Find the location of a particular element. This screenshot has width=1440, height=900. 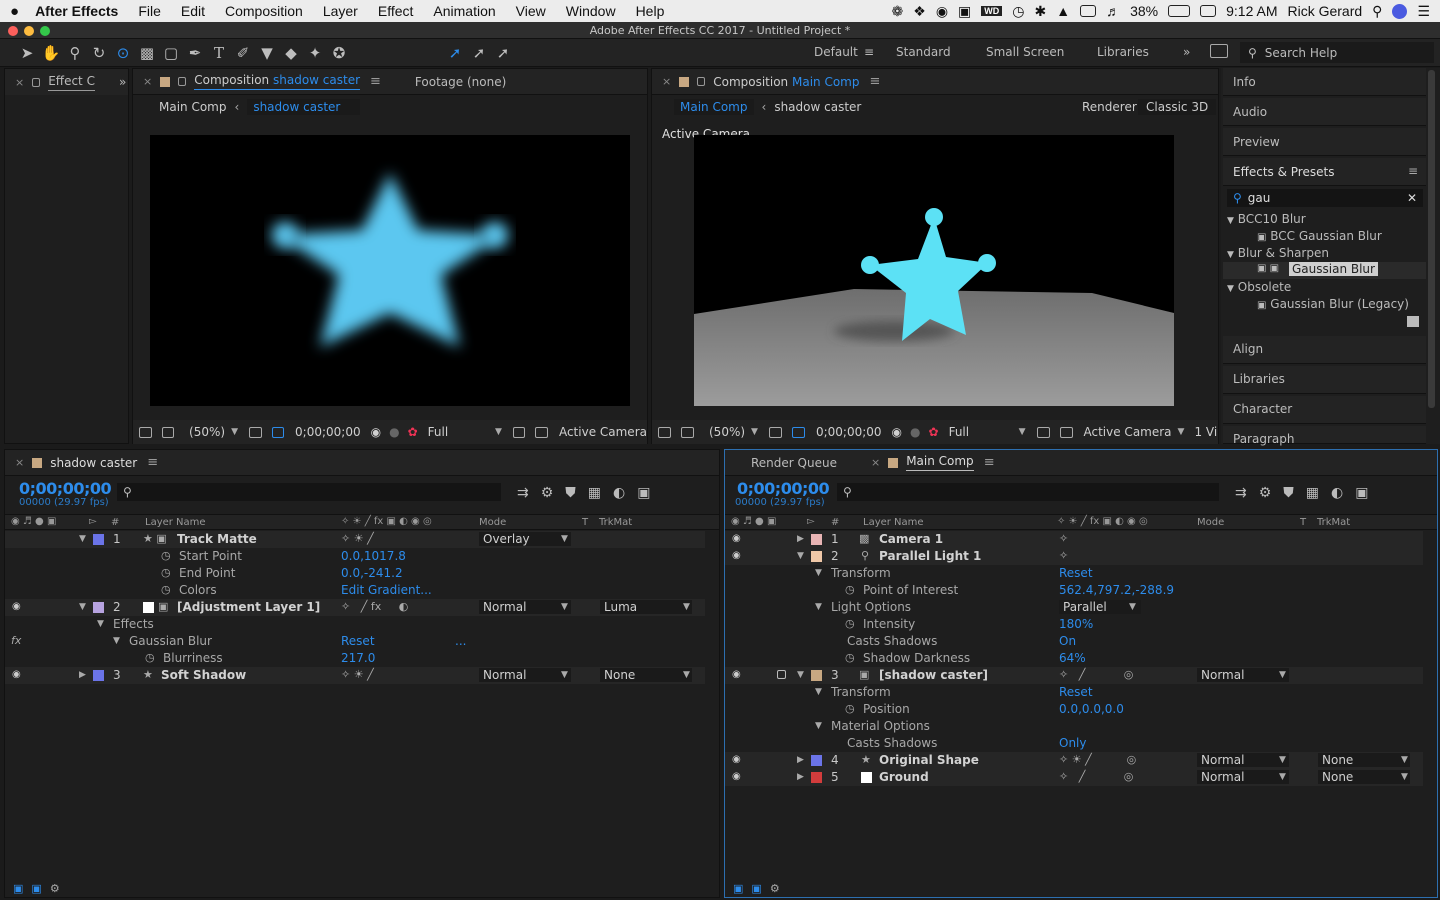

monitor-icon is located at coordinates (168, 432).